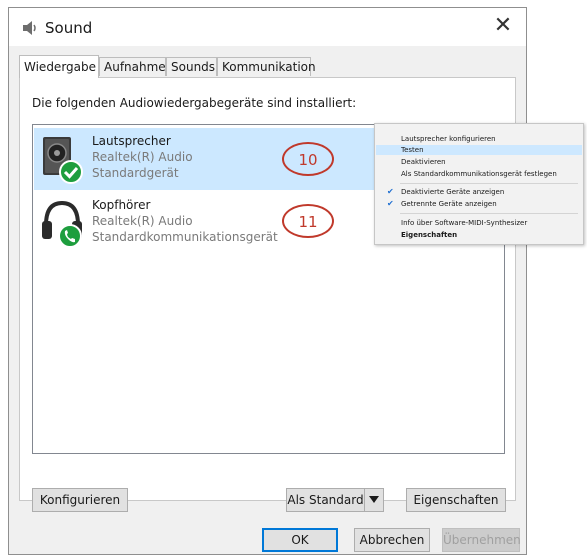 Image resolution: width=587 pixels, height=559 pixels. Describe the element at coordinates (59, 66) in the screenshot. I see `tab-wiedergabe: Wiedergabe` at that location.